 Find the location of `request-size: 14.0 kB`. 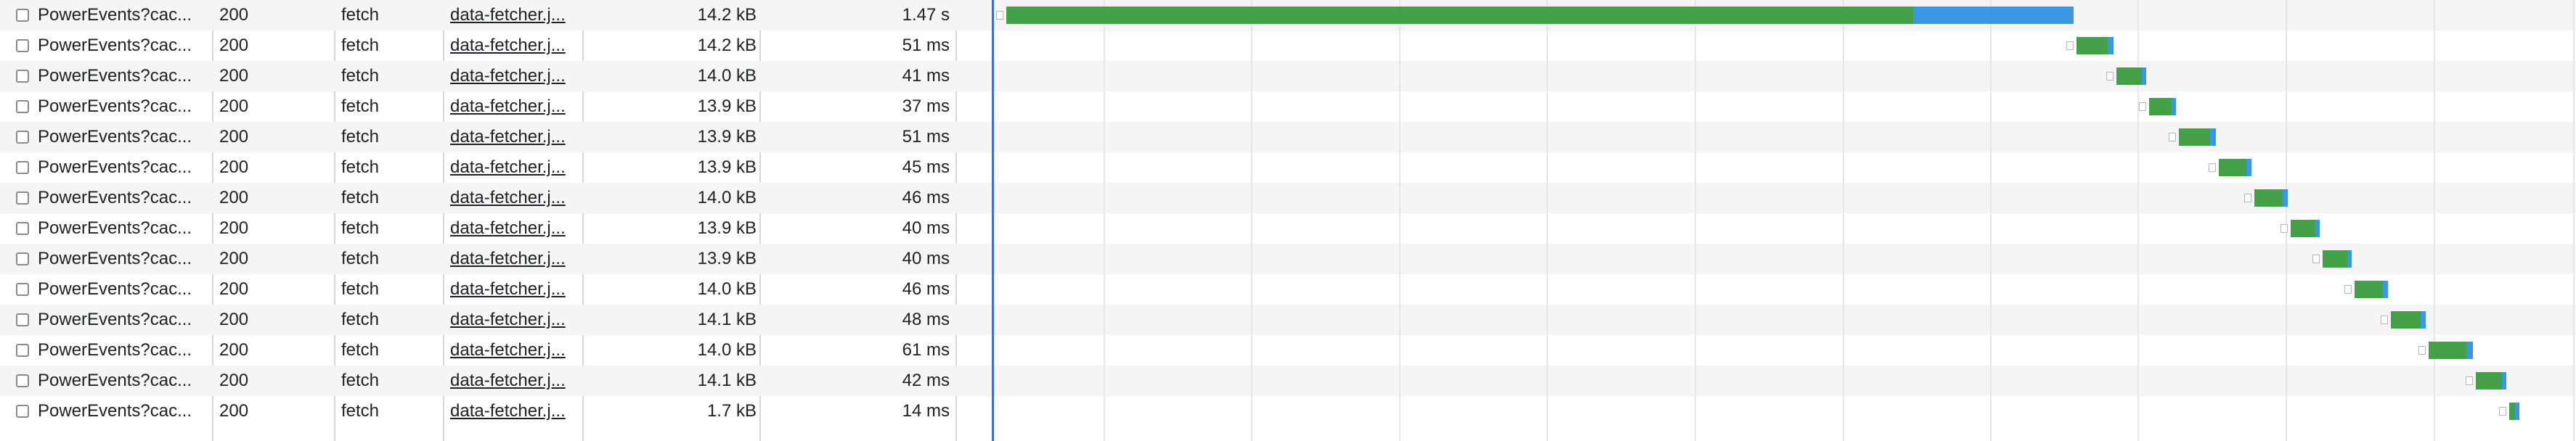

request-size: 14.0 kB is located at coordinates (727, 289).